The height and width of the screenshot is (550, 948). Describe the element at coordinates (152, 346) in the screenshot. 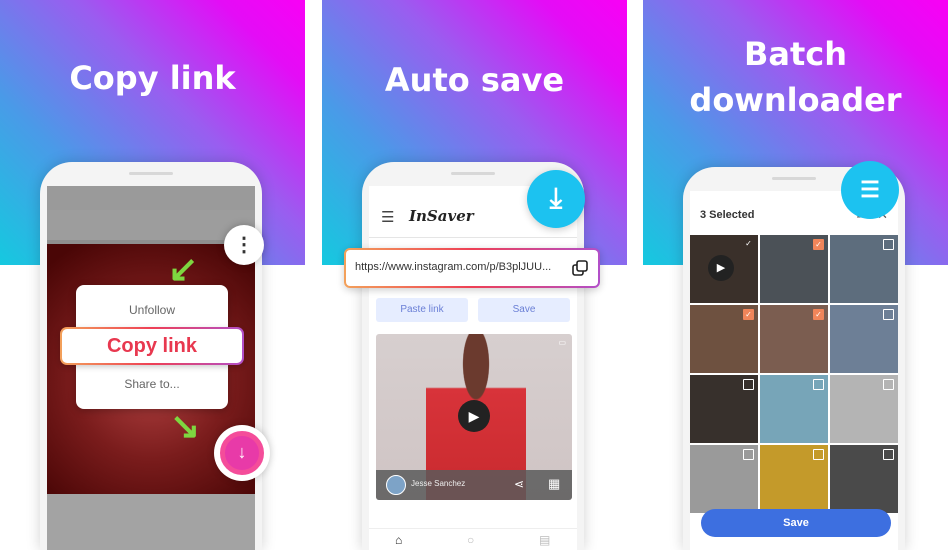

I see `menu-item-copy-link: Copy link` at that location.